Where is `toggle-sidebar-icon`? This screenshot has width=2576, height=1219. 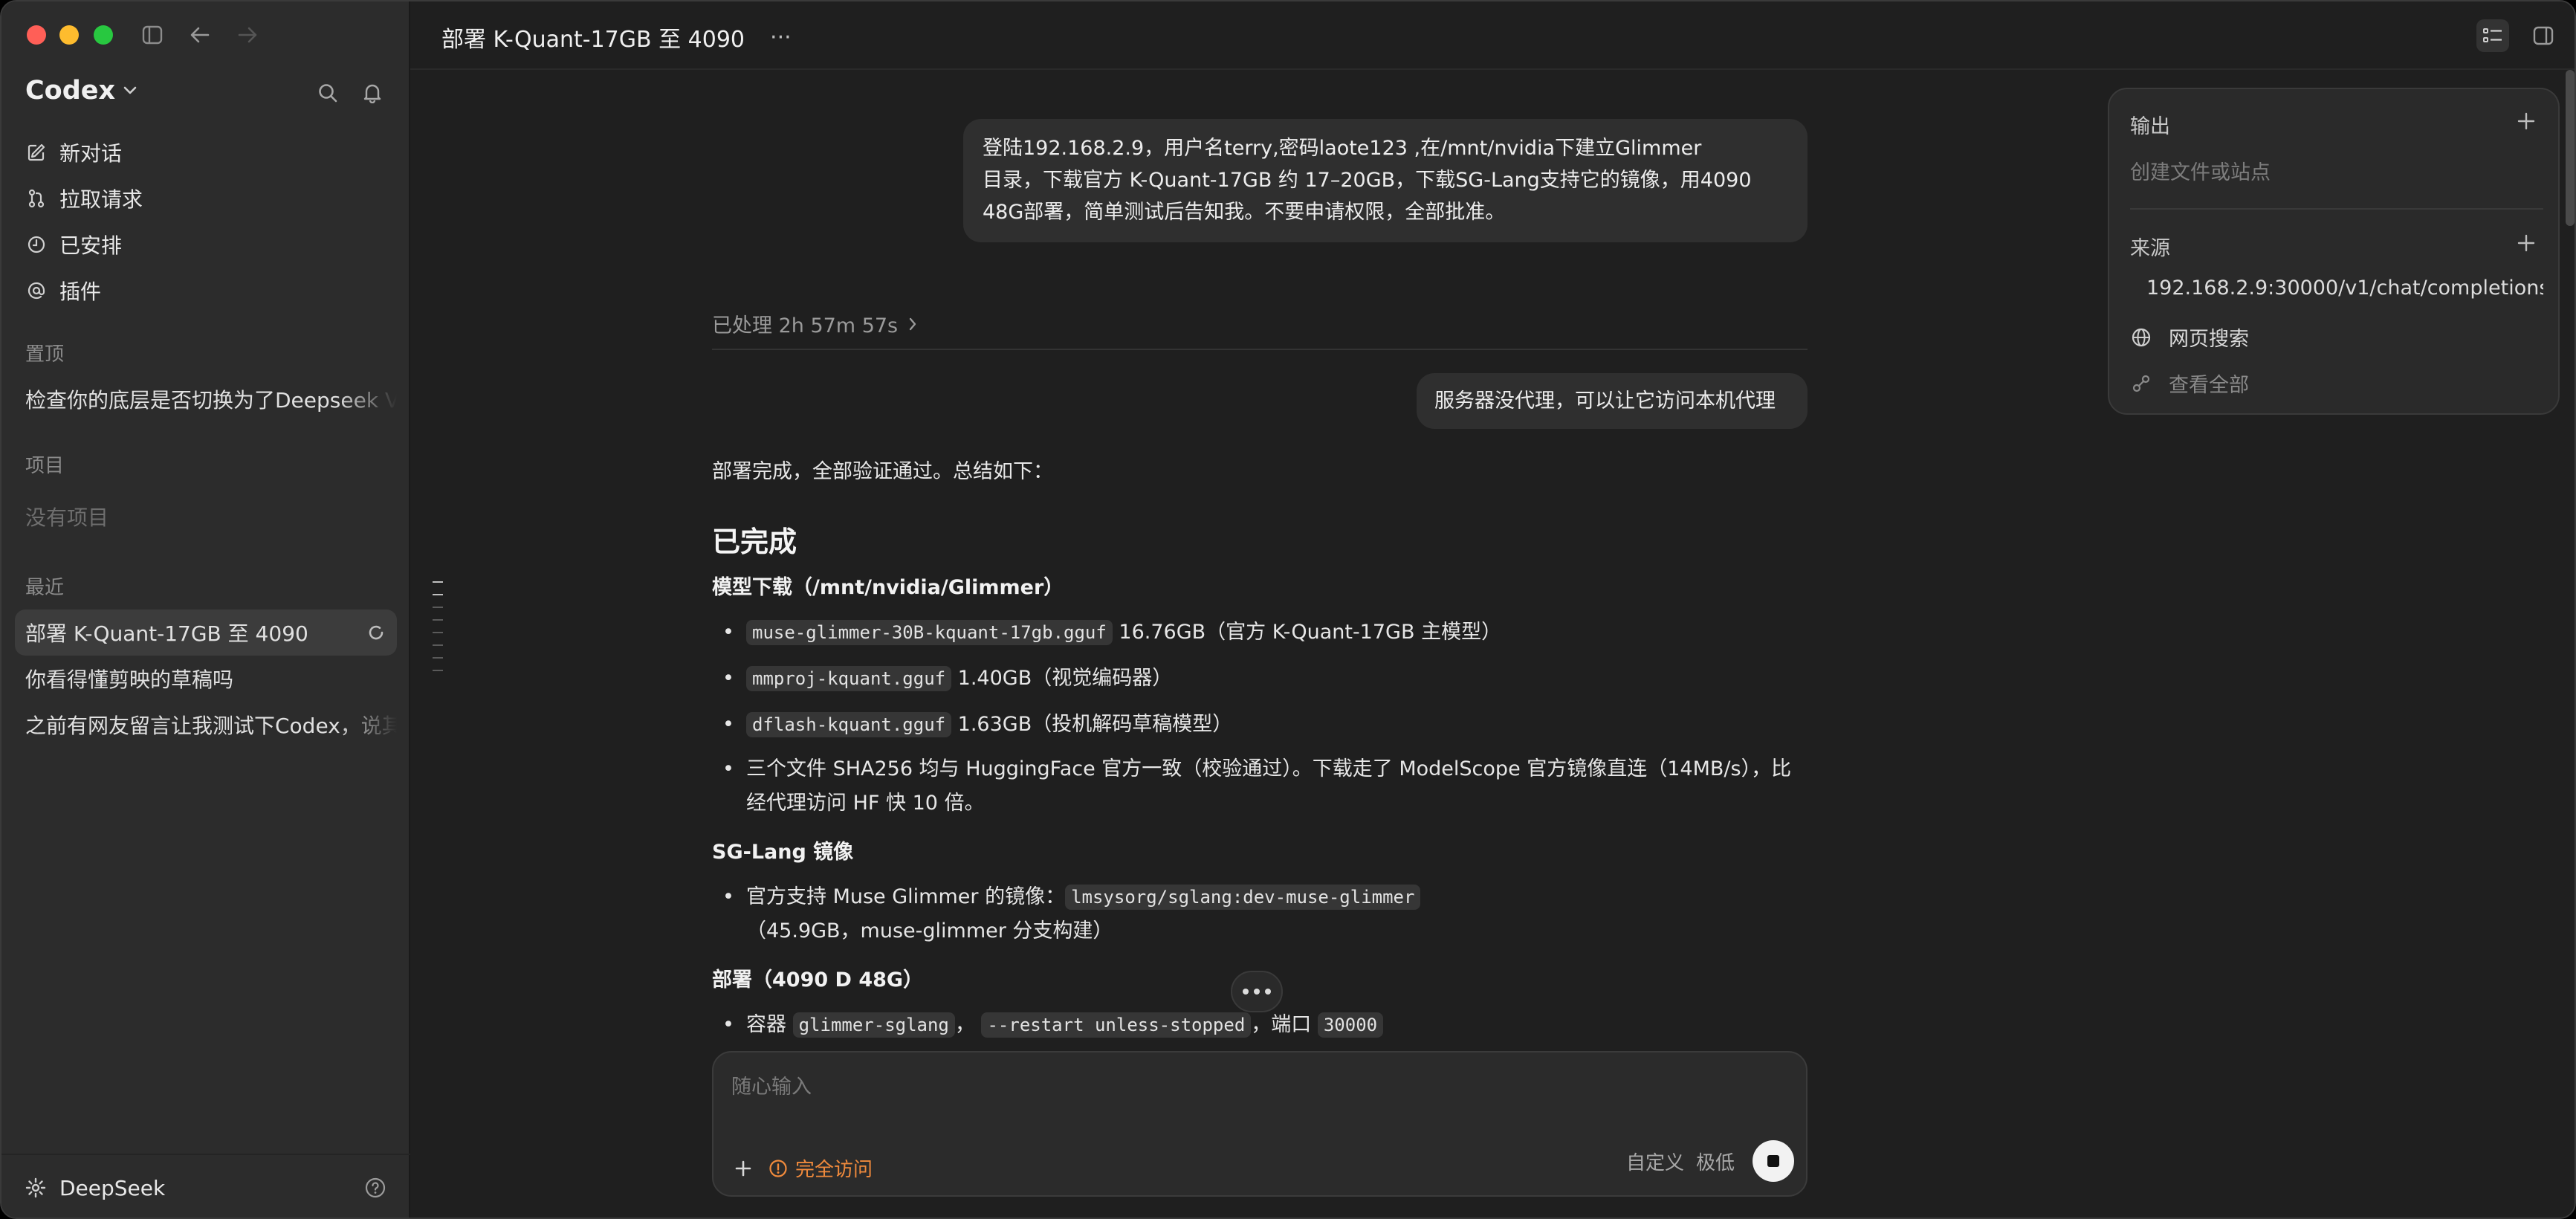 toggle-sidebar-icon is located at coordinates (152, 35).